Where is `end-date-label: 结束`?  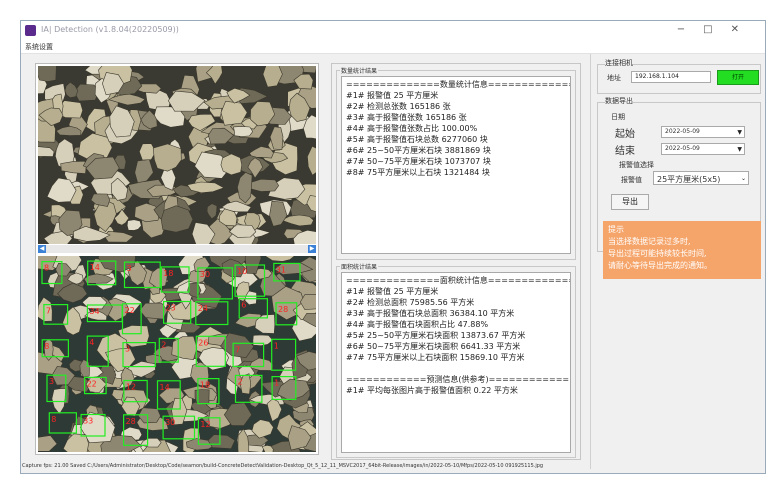 end-date-label: 结束 is located at coordinates (625, 151).